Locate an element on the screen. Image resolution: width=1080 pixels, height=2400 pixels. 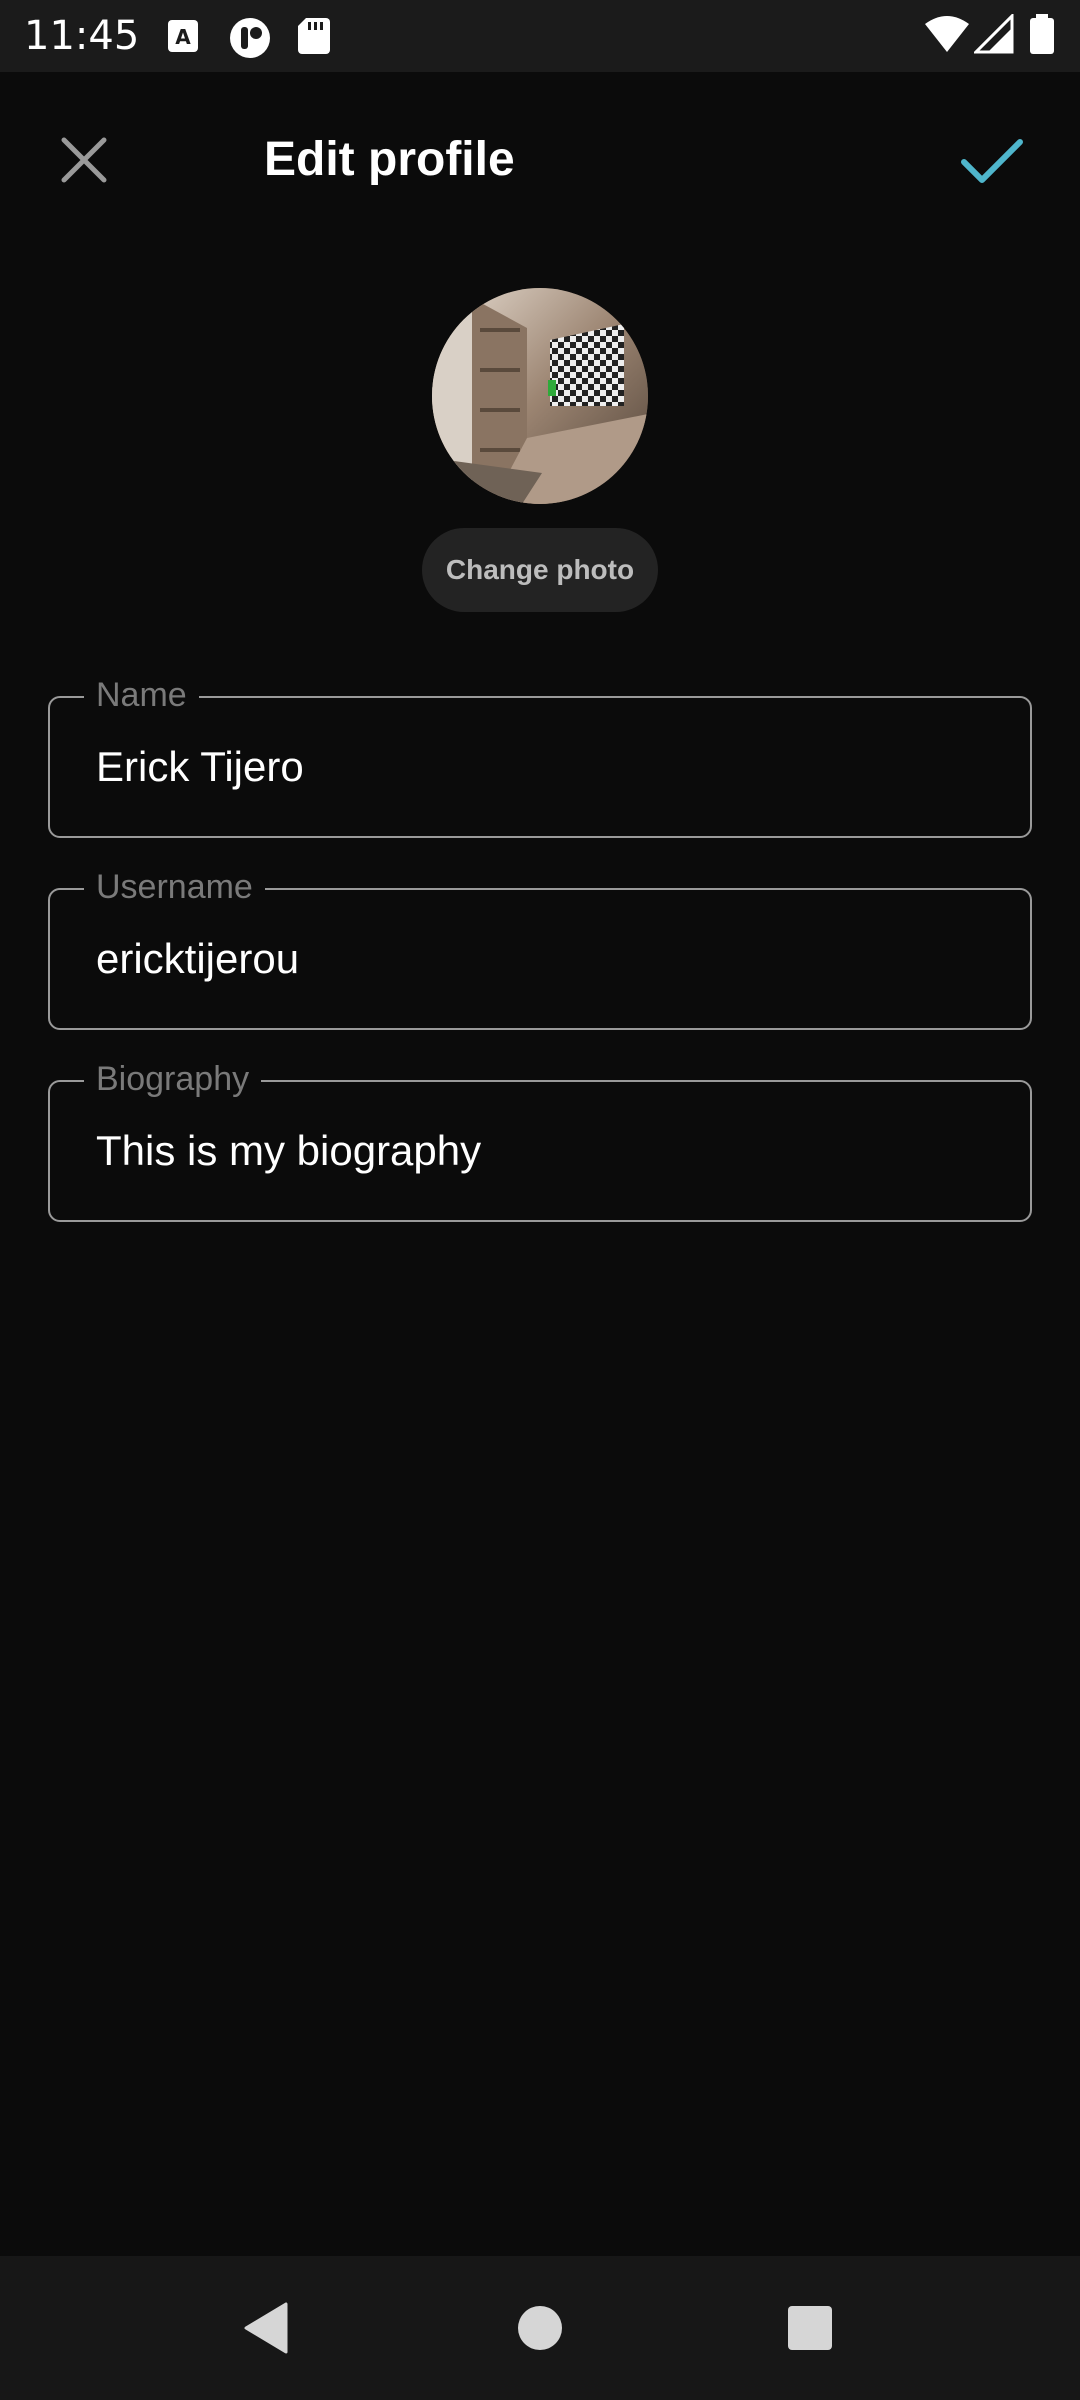
back-icon is located at coordinates (266, 2328).